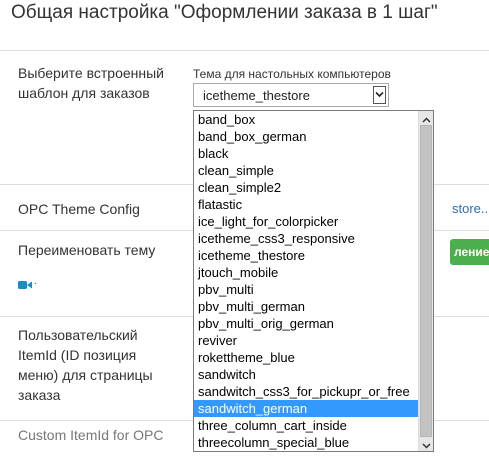  Describe the element at coordinates (79, 209) in the screenshot. I see `opc-theme-config-label: OPC Theme Config` at that location.